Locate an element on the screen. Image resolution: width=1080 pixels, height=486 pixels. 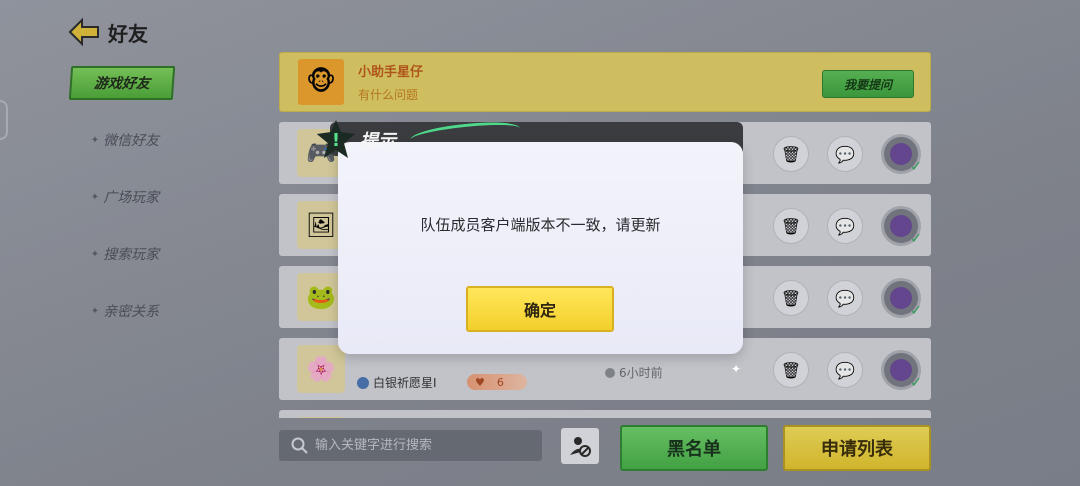
confirm-button: 确定 is located at coordinates (540, 309).